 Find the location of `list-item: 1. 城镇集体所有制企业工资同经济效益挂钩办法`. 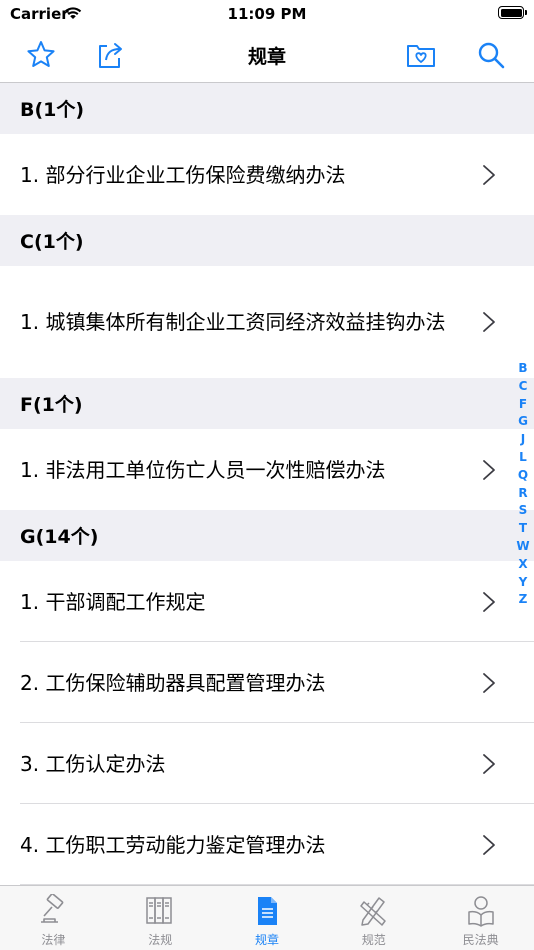

list-item: 1. 城镇集体所有制企业工资同经济效益挂钩办法 is located at coordinates (267, 322).